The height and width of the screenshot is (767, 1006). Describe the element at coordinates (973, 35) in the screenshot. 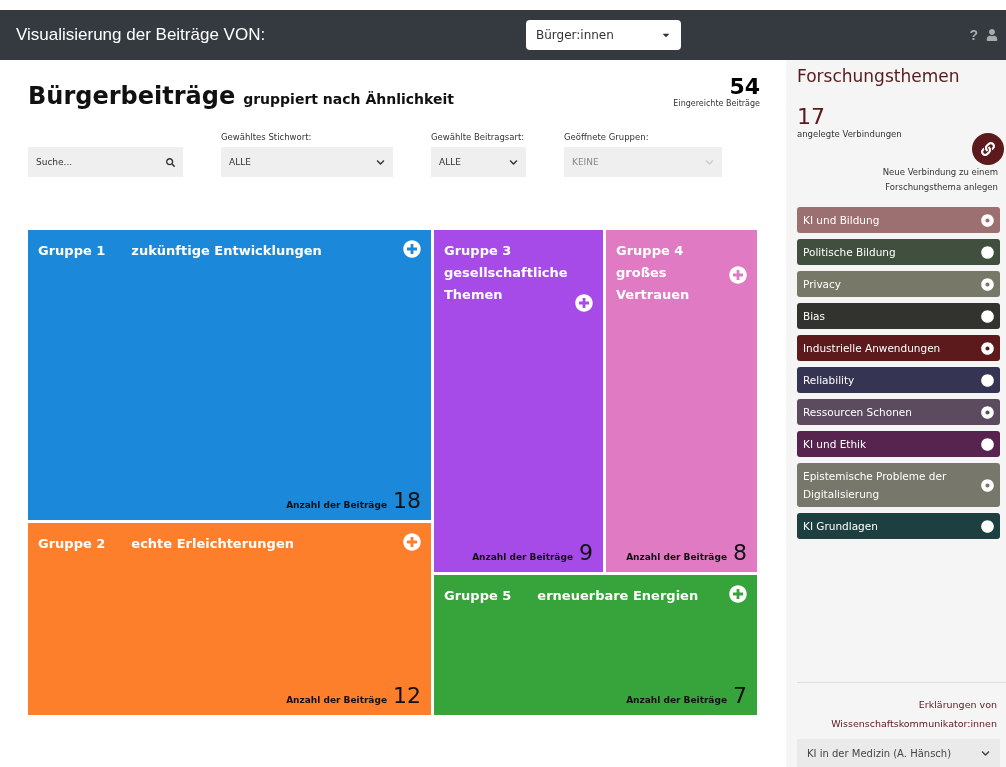

I see `help-link: ?` at that location.